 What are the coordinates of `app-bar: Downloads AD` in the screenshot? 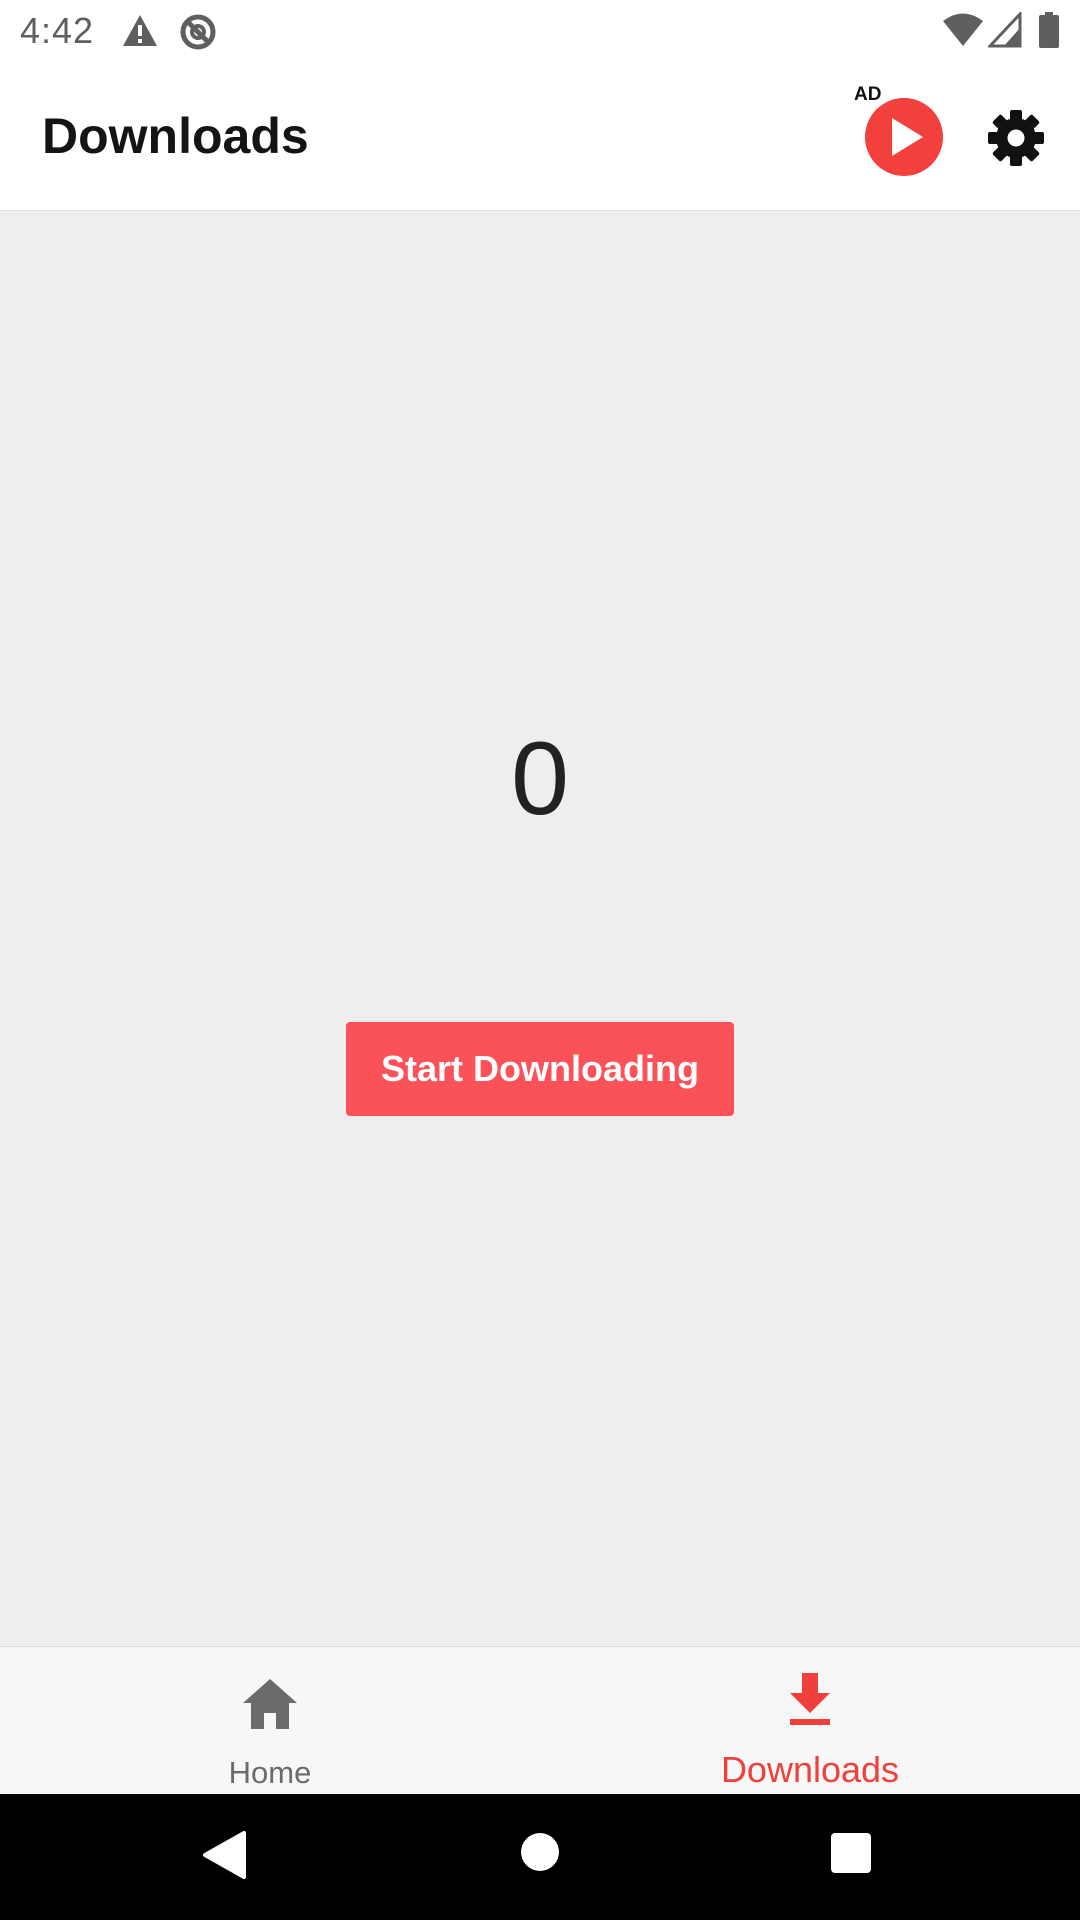 It's located at (540, 136).